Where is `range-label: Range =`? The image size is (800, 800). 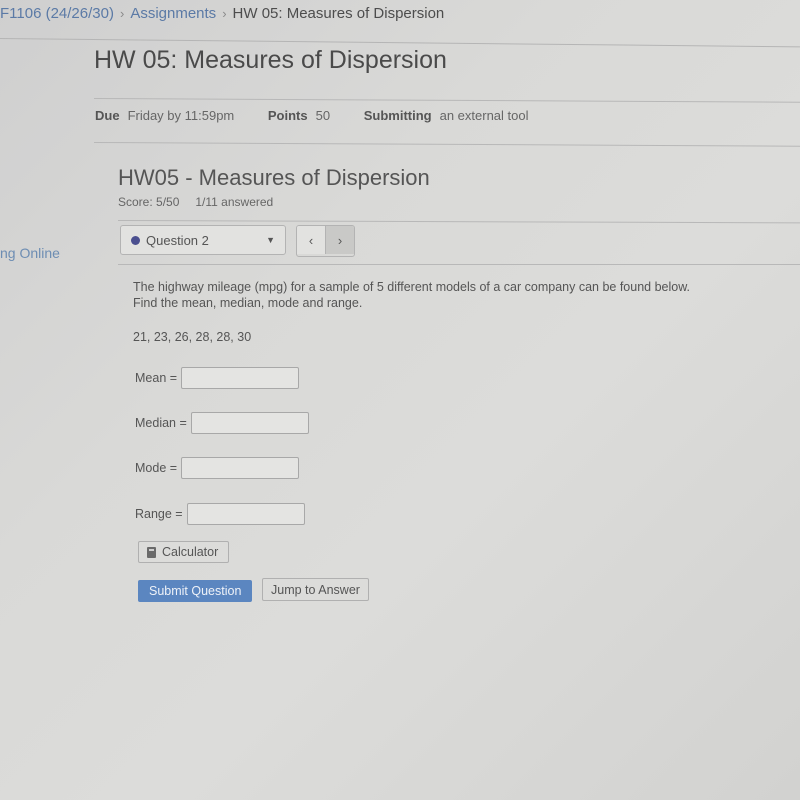 range-label: Range = is located at coordinates (159, 514).